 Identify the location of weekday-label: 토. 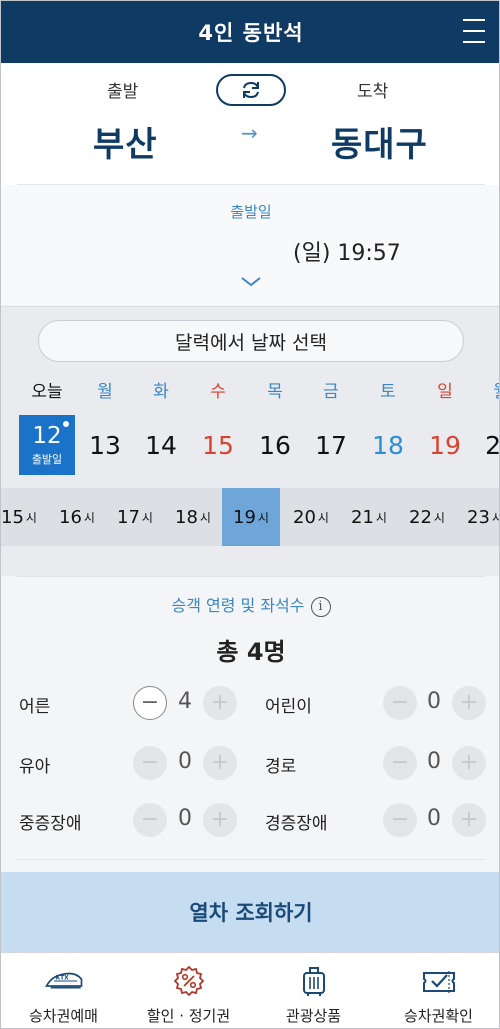
(388, 392).